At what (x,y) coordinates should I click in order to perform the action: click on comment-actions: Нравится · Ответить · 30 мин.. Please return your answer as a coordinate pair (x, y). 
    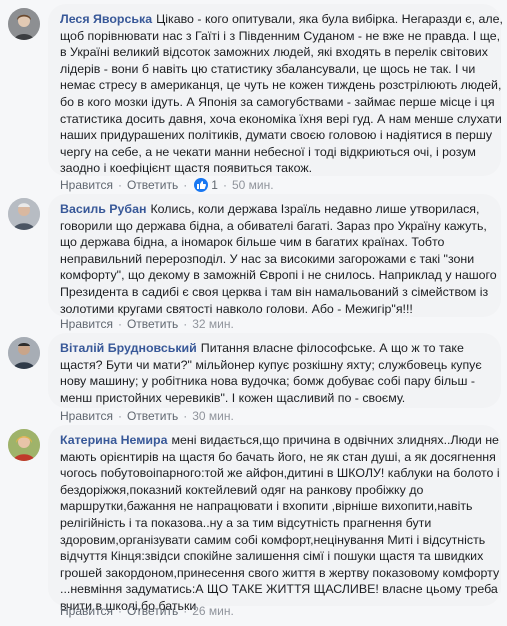
    Looking at the image, I should click on (147, 416).